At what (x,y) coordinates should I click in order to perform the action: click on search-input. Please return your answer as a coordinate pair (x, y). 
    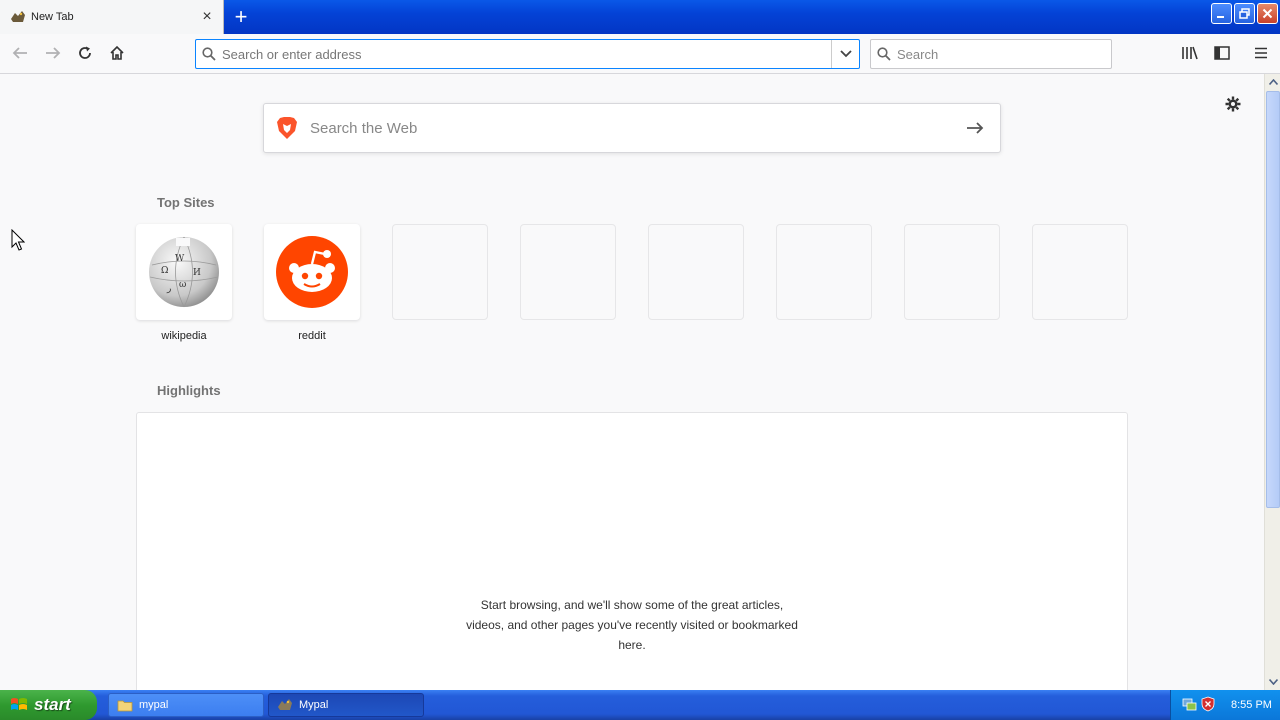
    Looking at the image, I should click on (1004, 54).